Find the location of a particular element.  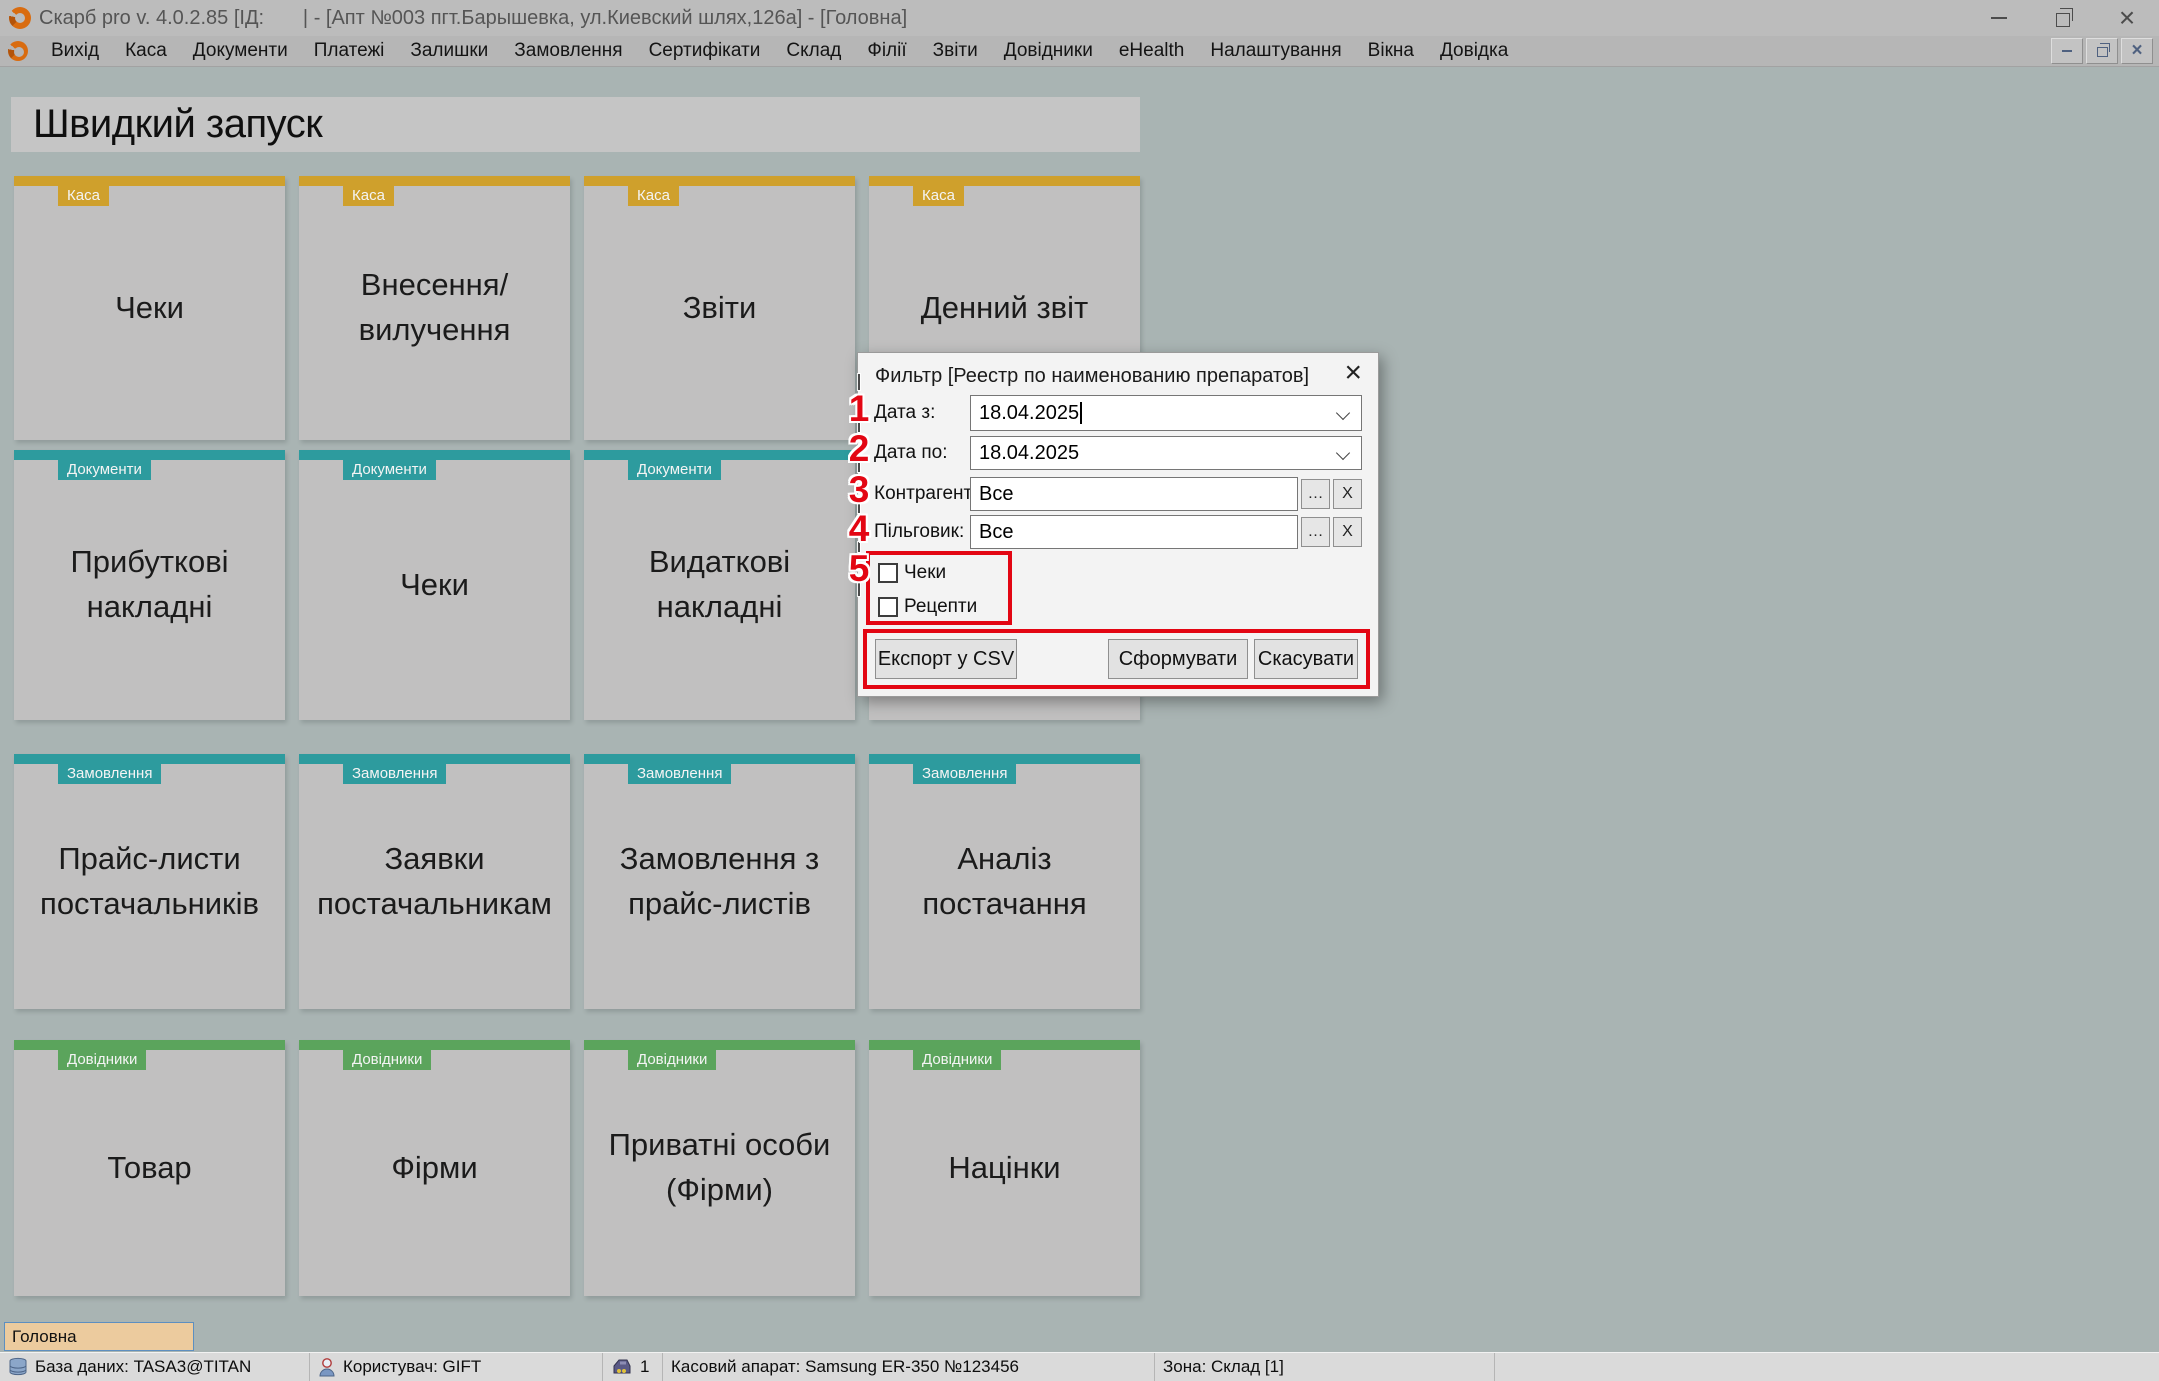

tile-dov-natsinky: Довідники Націнки is located at coordinates (1004, 1168).